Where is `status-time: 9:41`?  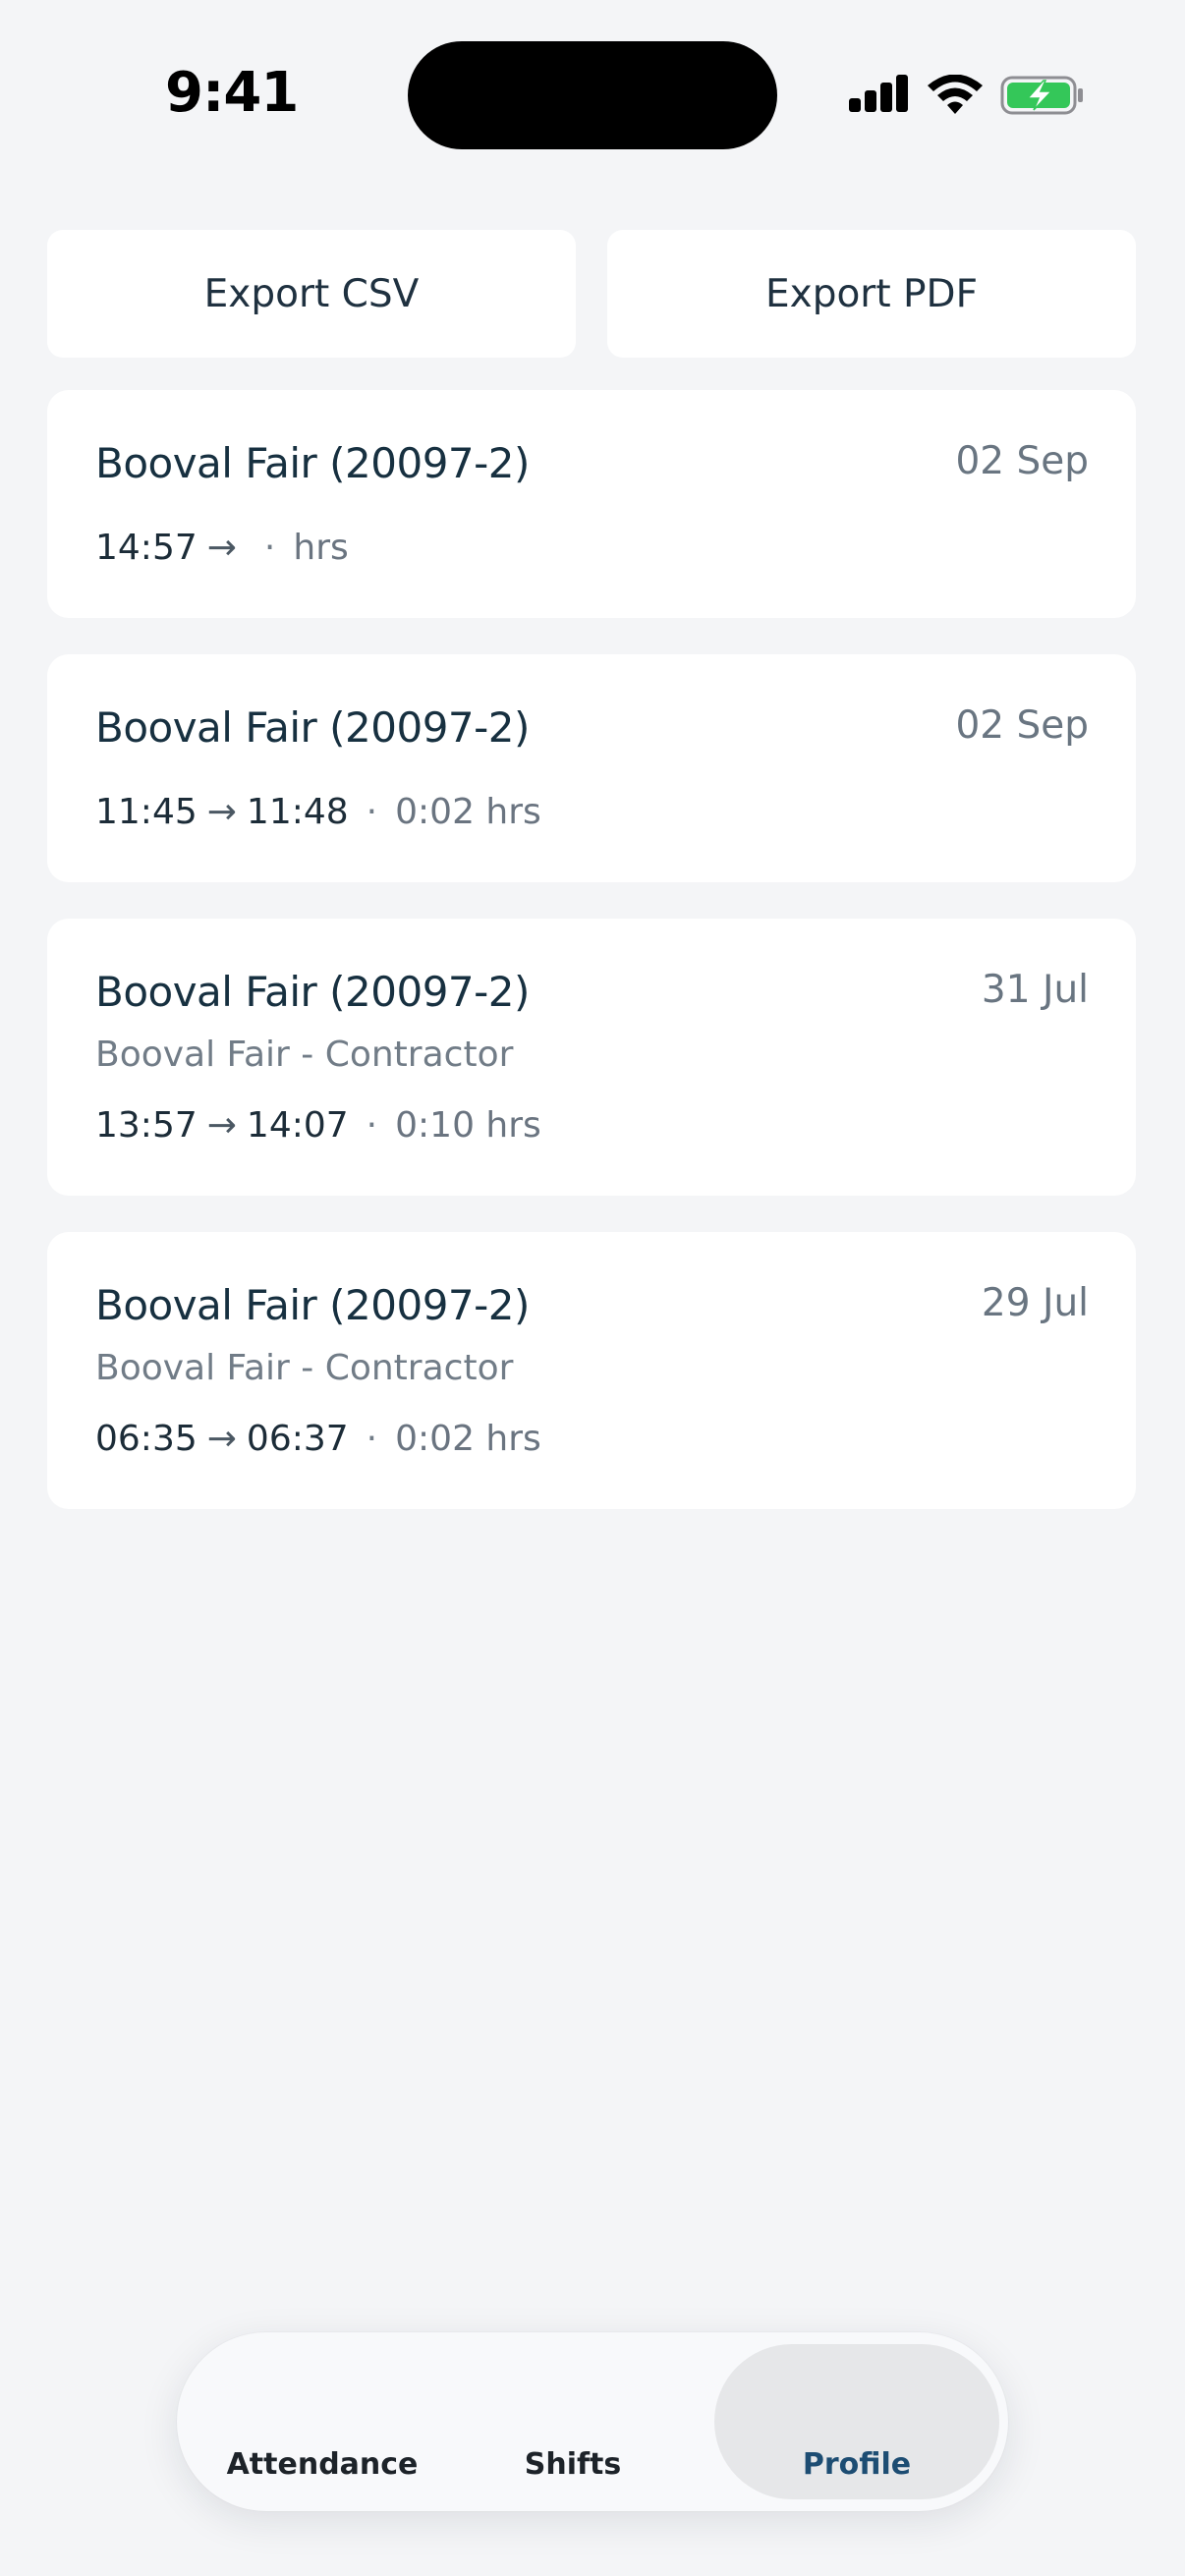
status-time: 9:41 is located at coordinates (232, 93).